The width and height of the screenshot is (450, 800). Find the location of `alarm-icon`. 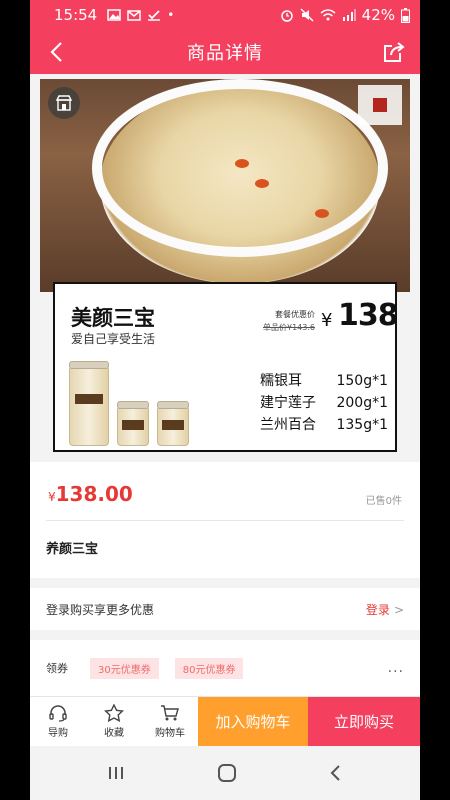

alarm-icon is located at coordinates (286, 16).